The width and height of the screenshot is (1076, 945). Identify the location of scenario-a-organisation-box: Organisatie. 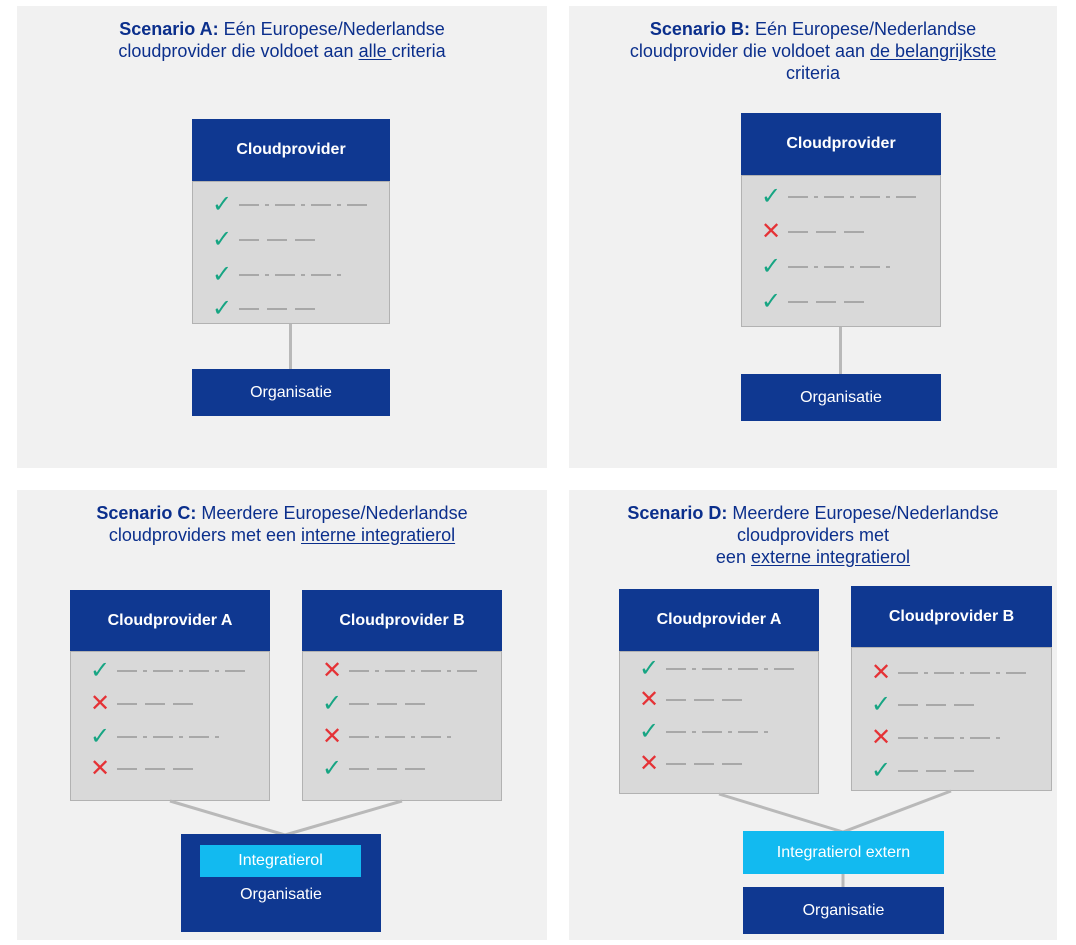
(291, 392).